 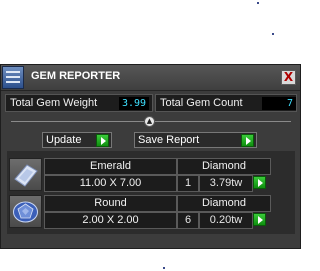 What do you see at coordinates (150, 78) in the screenshot?
I see `title-bar: GEM REPORTER X` at bounding box center [150, 78].